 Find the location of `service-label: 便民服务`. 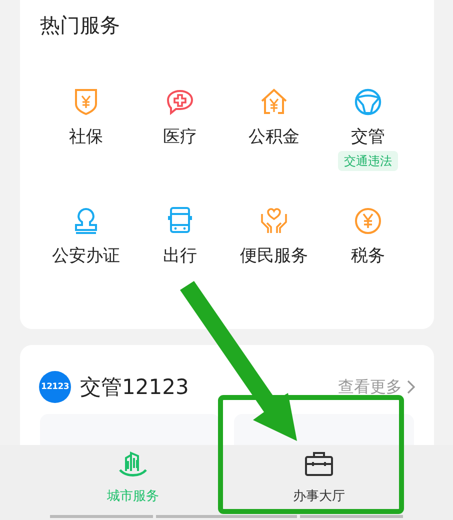

service-label: 便民服务 is located at coordinates (274, 256).